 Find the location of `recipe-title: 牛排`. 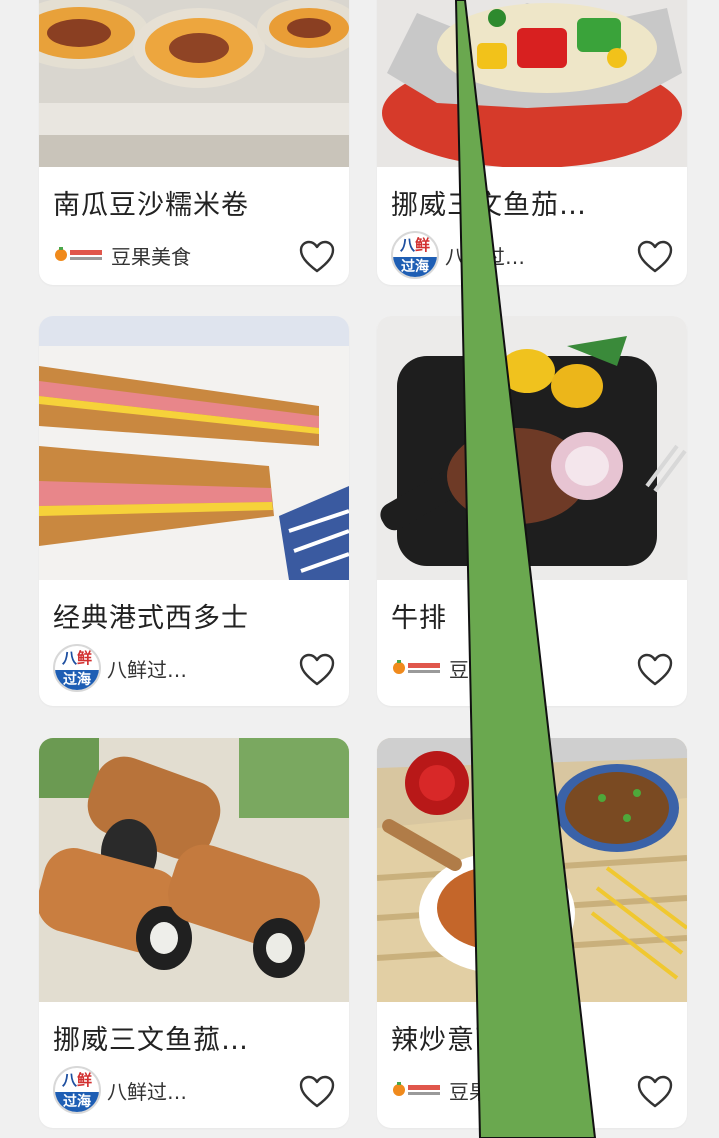

recipe-title: 牛排 is located at coordinates (419, 618).